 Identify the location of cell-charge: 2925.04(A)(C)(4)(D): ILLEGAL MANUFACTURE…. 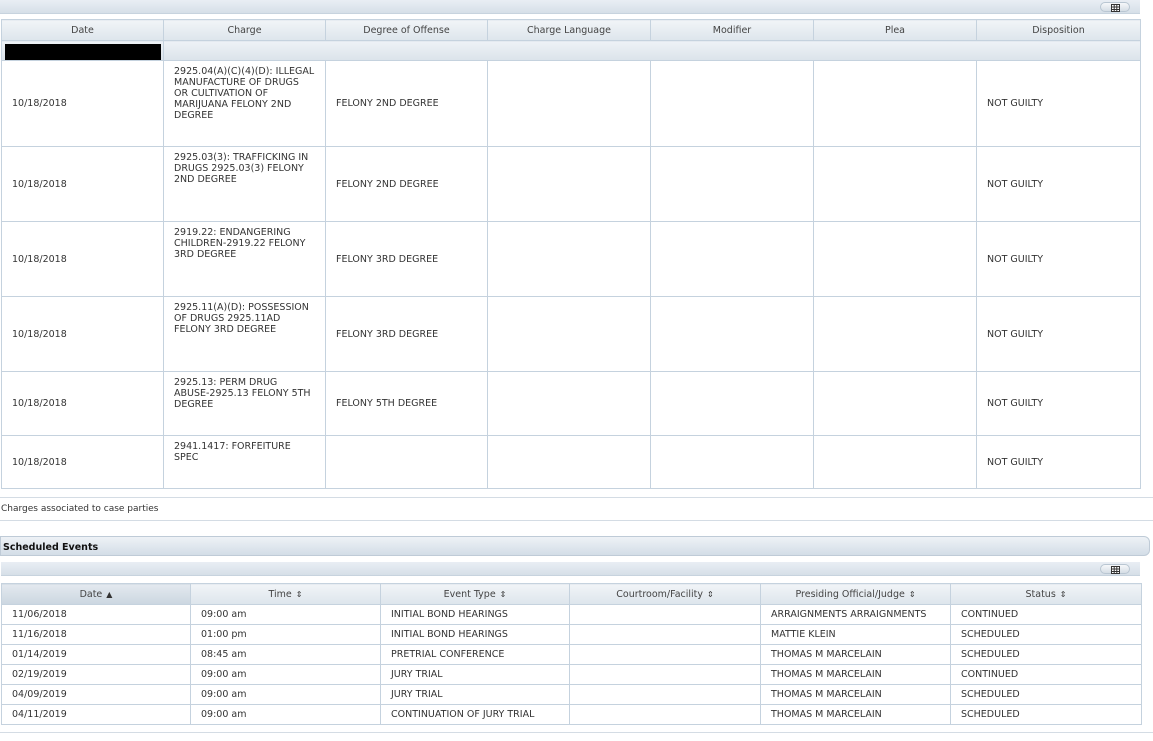
(244, 103).